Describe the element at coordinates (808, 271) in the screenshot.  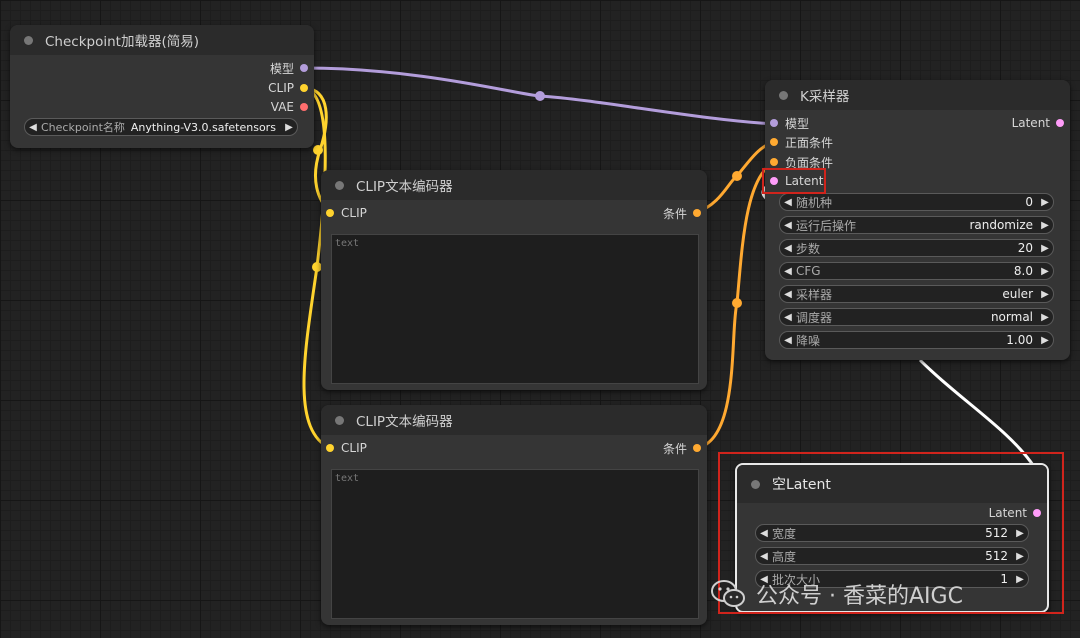
I see `cfg-label: CFG` at that location.